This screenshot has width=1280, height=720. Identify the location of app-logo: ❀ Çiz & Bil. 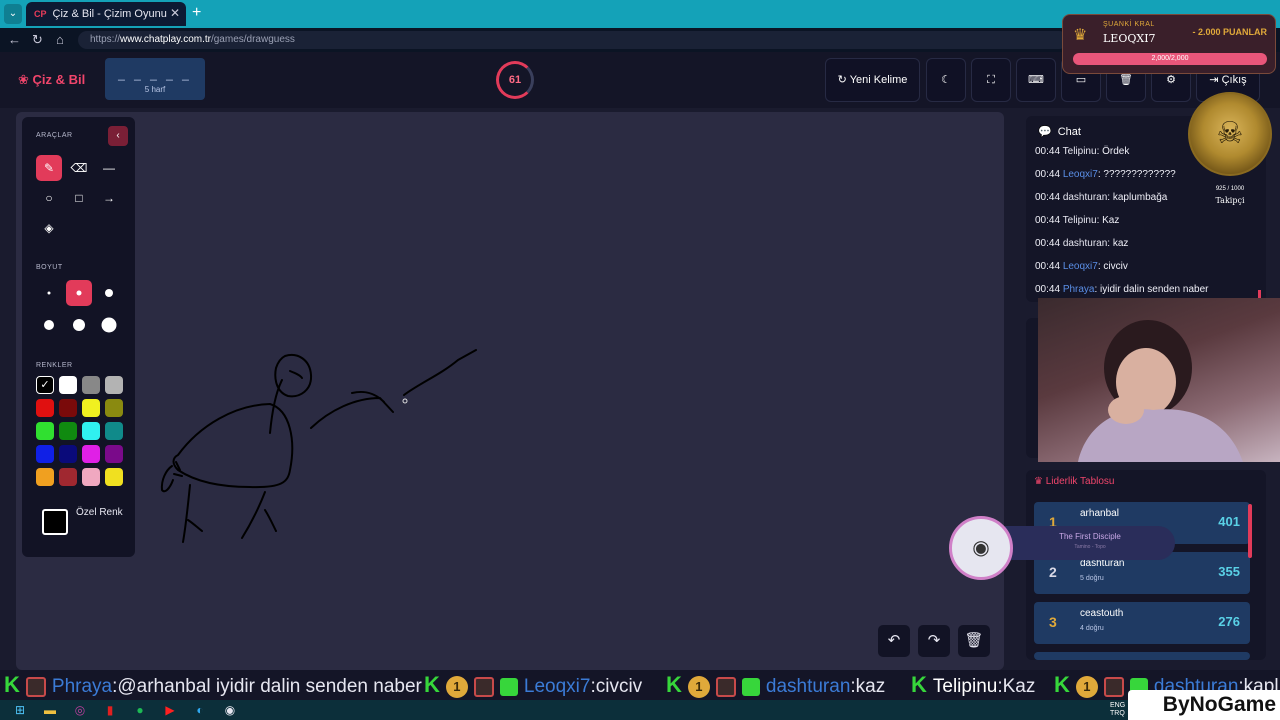
(51, 80).